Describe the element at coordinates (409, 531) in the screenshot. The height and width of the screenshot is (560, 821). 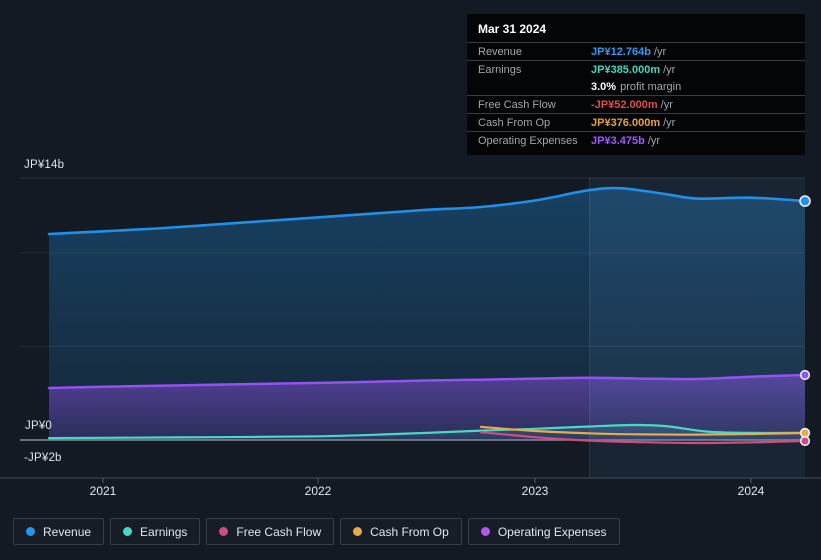
I see `legend-label: Cash From Op` at that location.